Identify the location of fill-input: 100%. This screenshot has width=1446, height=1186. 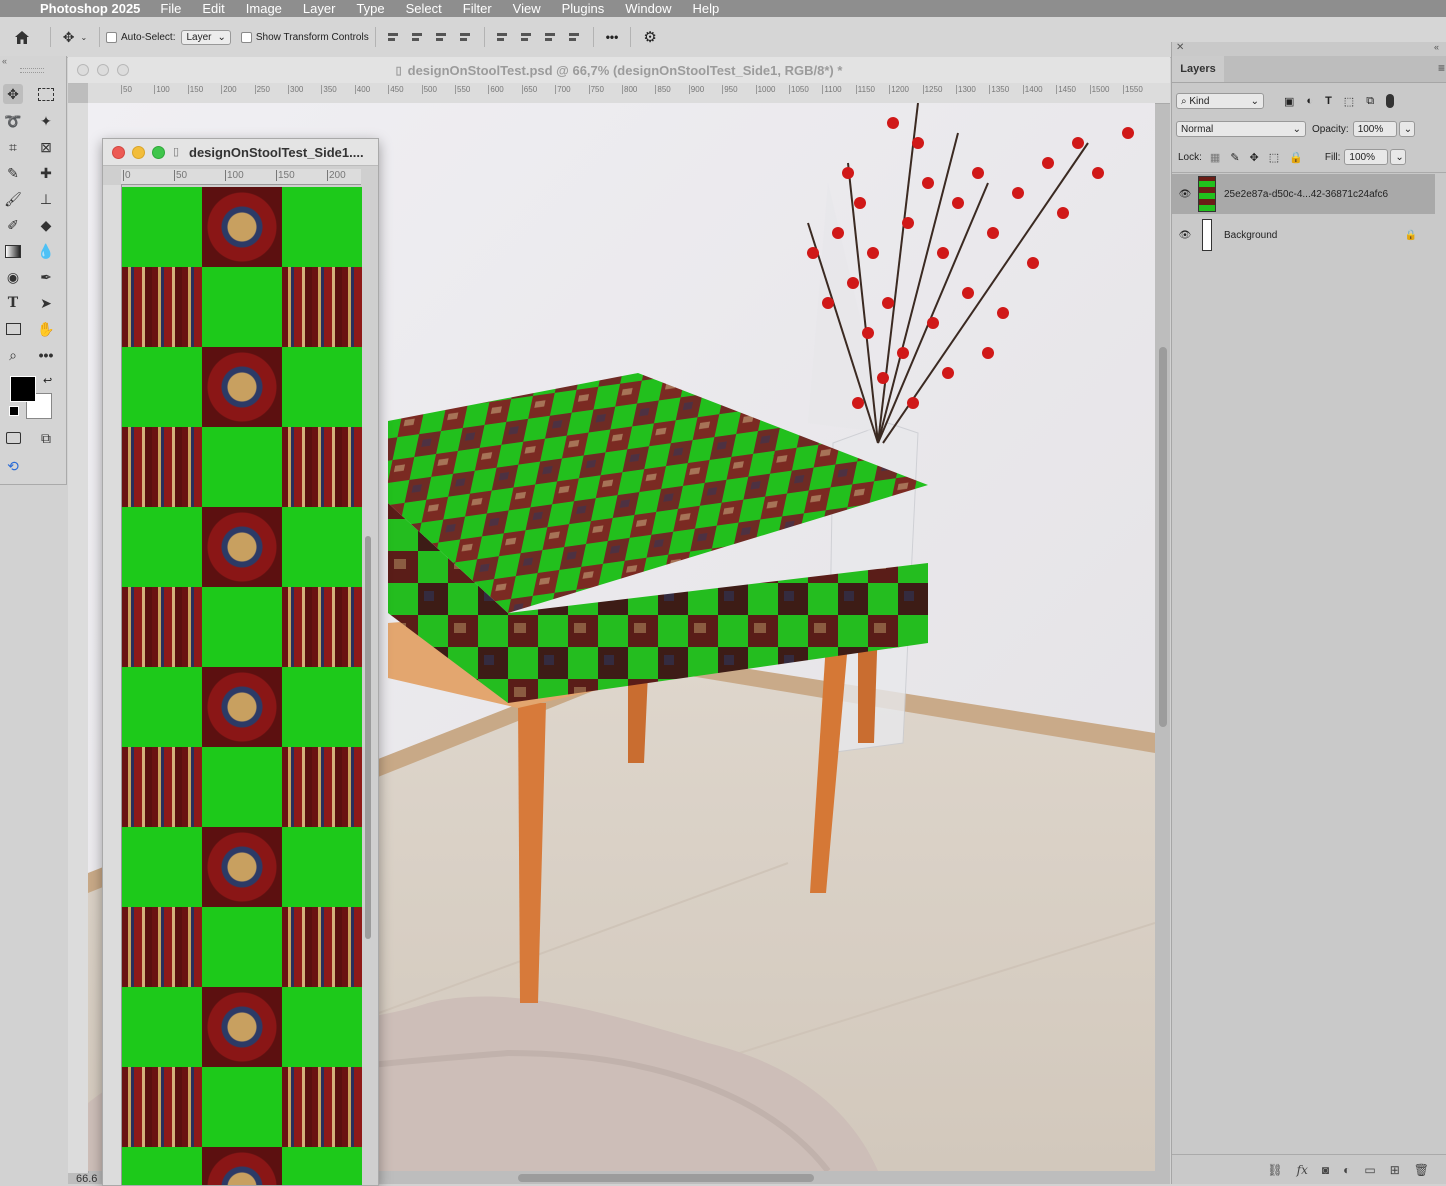
(1366, 157).